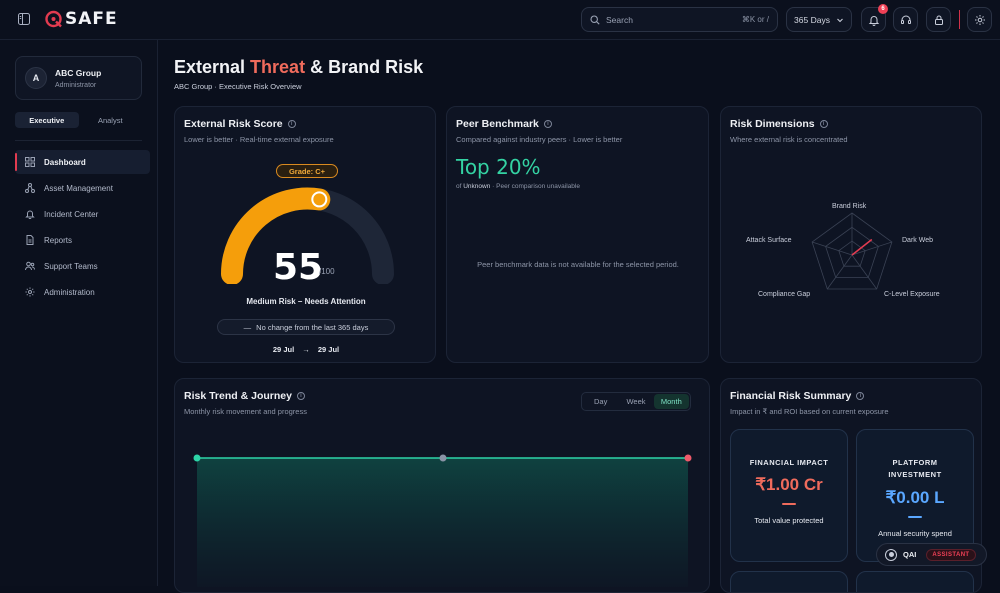 This screenshot has height=593, width=1000. Describe the element at coordinates (76, 85) in the screenshot. I see `org-role: Administrator` at that location.